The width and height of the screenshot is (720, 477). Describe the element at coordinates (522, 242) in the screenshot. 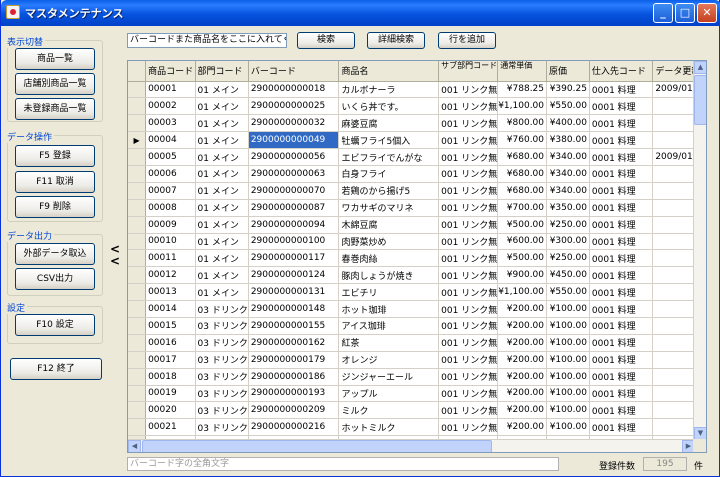

I see `table-cell: ¥600.00` at that location.